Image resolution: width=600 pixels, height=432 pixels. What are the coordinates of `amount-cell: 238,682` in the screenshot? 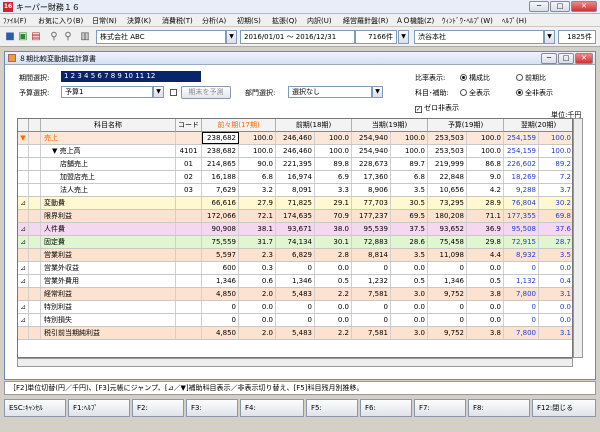 It's located at (220, 138).